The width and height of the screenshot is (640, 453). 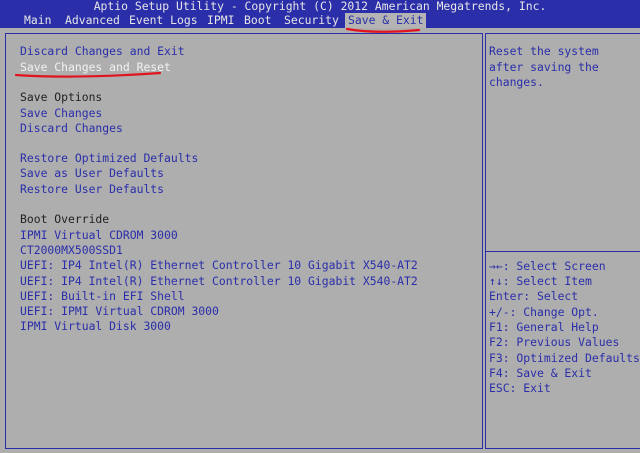 What do you see at coordinates (547, 266) in the screenshot?
I see `key-hint-select-screen: →←: Select Screen` at bounding box center [547, 266].